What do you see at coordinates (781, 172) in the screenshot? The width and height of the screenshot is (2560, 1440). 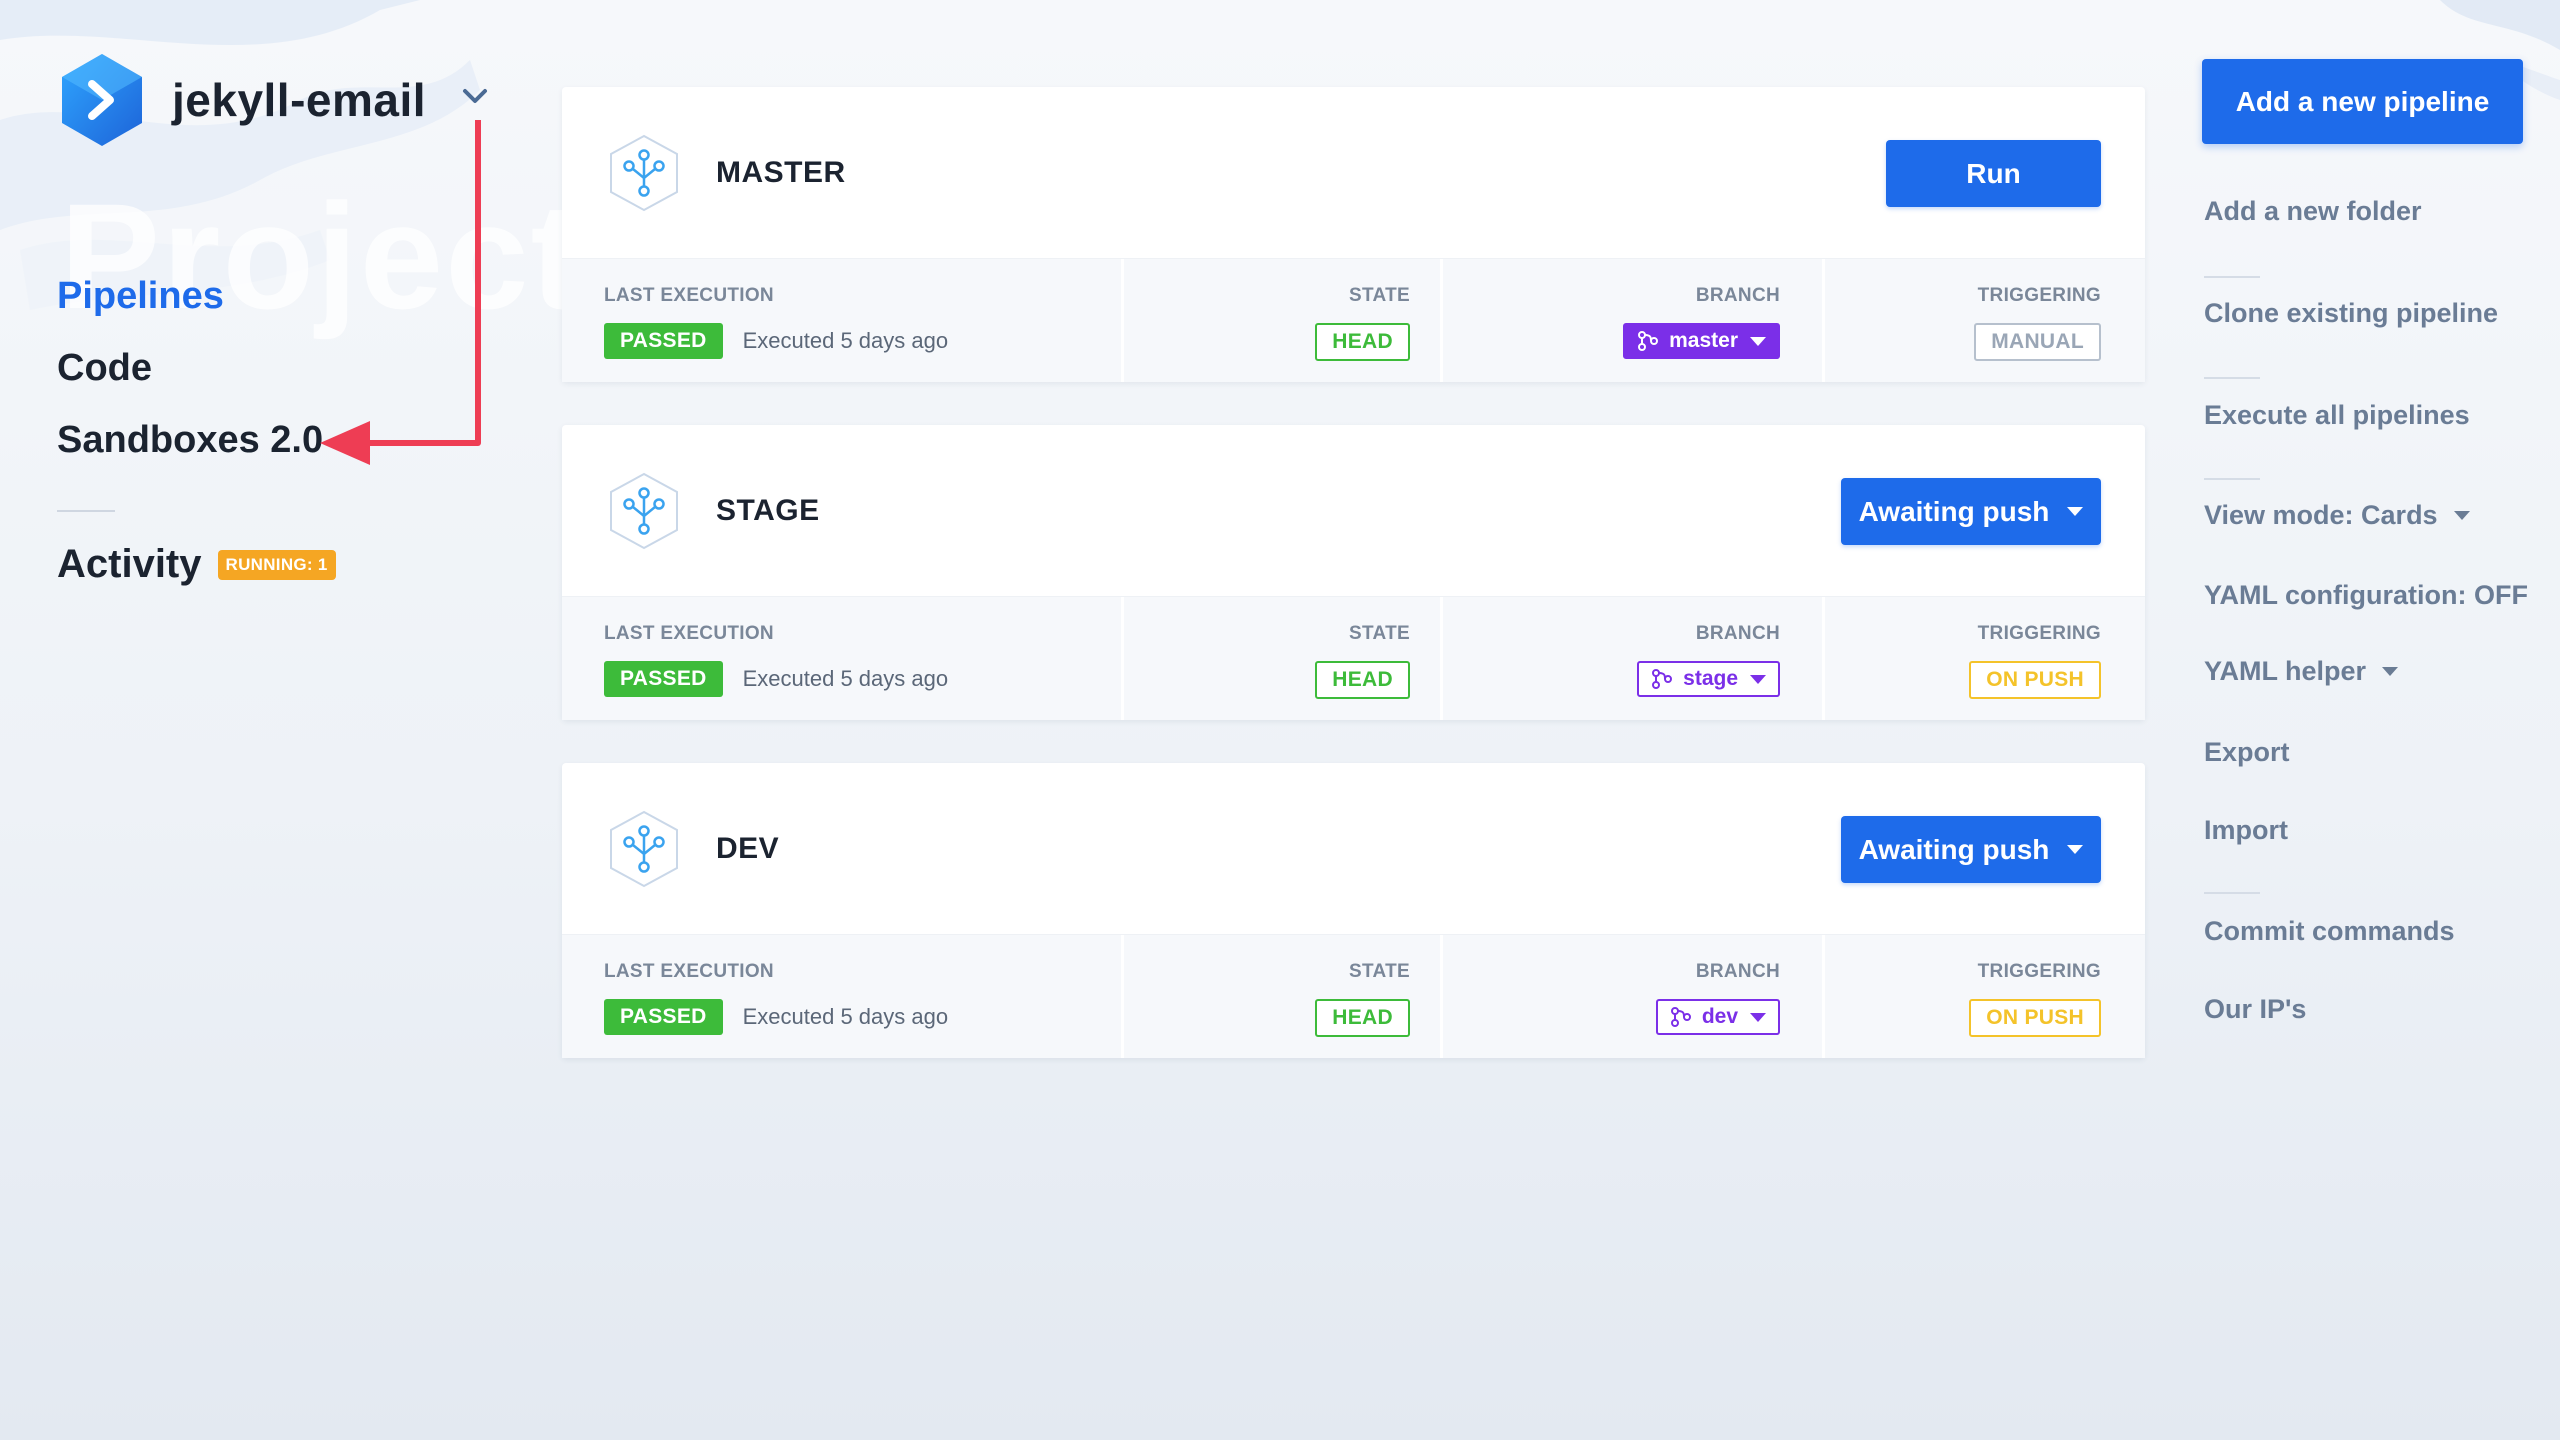 I see `pipeline-name: MASTER` at bounding box center [781, 172].